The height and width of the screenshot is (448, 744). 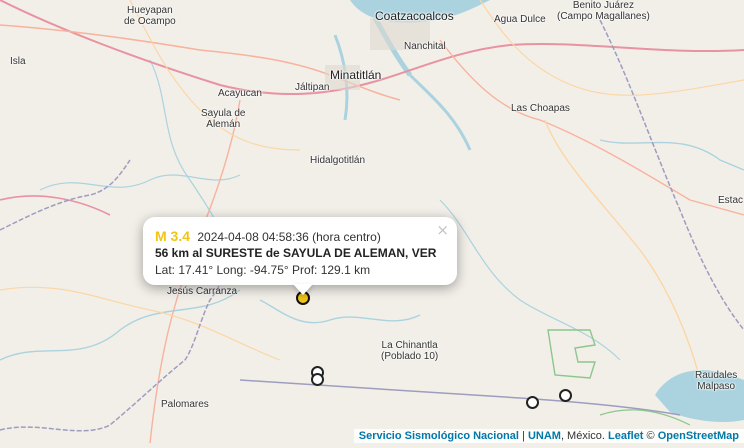 What do you see at coordinates (240, 93) in the screenshot?
I see `place-label-acayucan: Acayucan` at bounding box center [240, 93].